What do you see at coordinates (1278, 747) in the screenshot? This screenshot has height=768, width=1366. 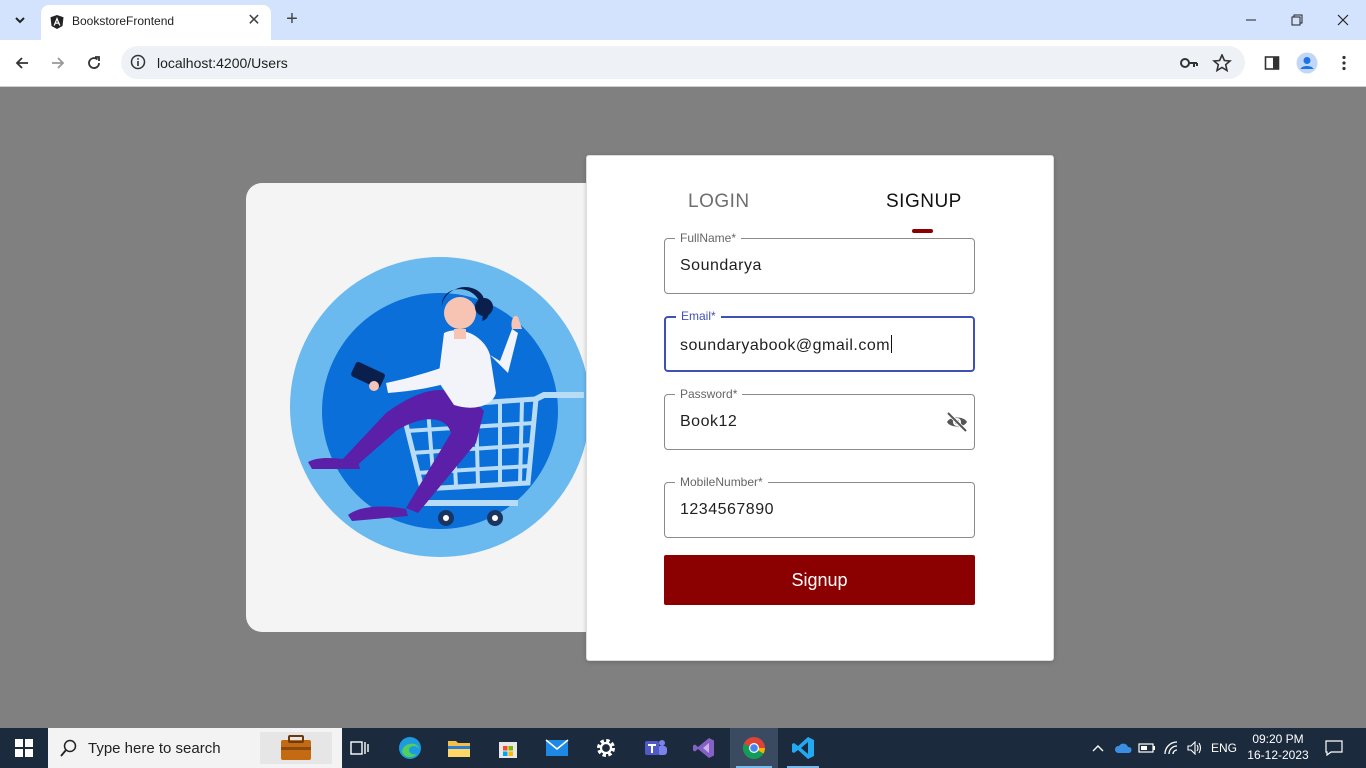 I see `clock: 09:20 PM 16-12-2023` at bounding box center [1278, 747].